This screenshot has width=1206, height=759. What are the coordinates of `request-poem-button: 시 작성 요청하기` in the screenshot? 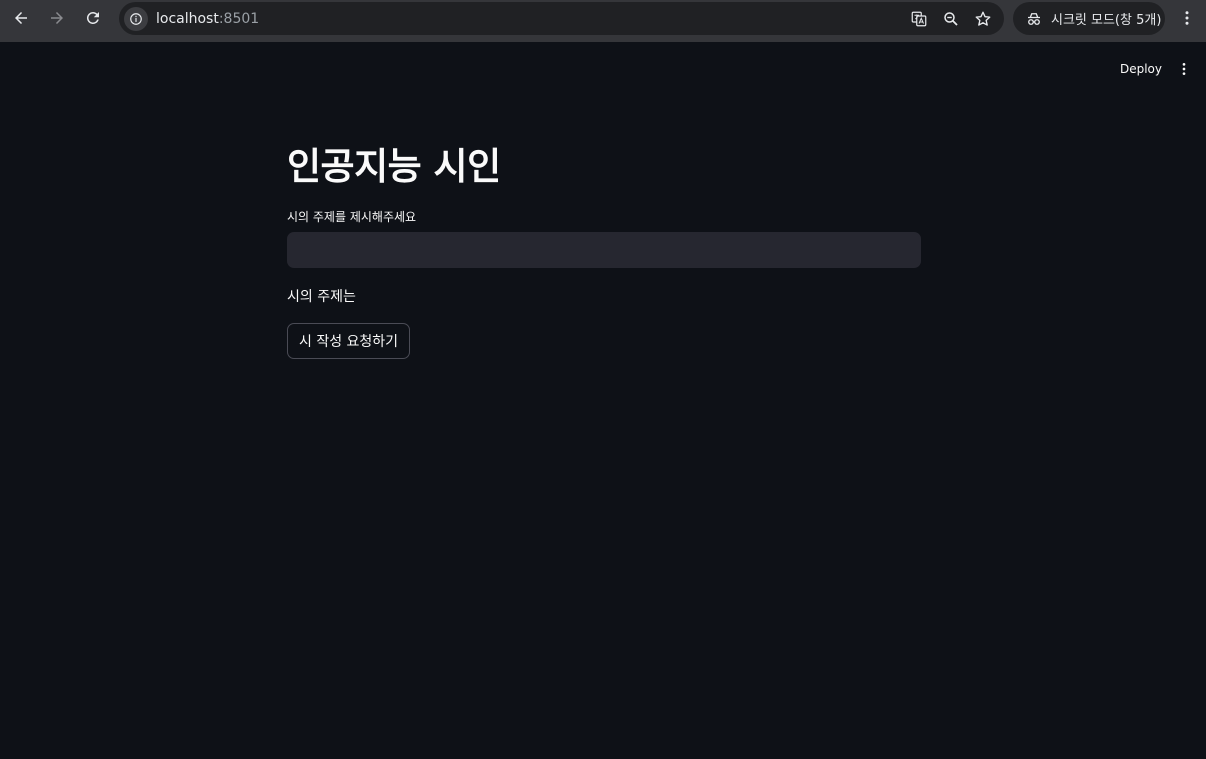 It's located at (349, 341).